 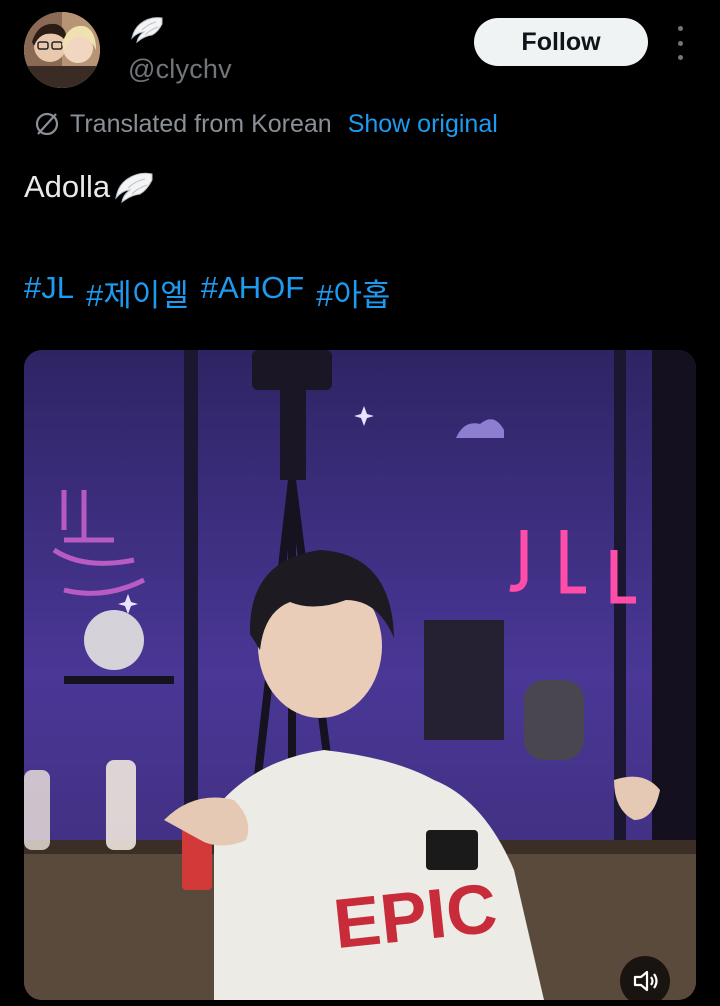 I want to click on hashtag-list: #JL #제이엘 #AHOF #아홉, so click(x=213, y=292).